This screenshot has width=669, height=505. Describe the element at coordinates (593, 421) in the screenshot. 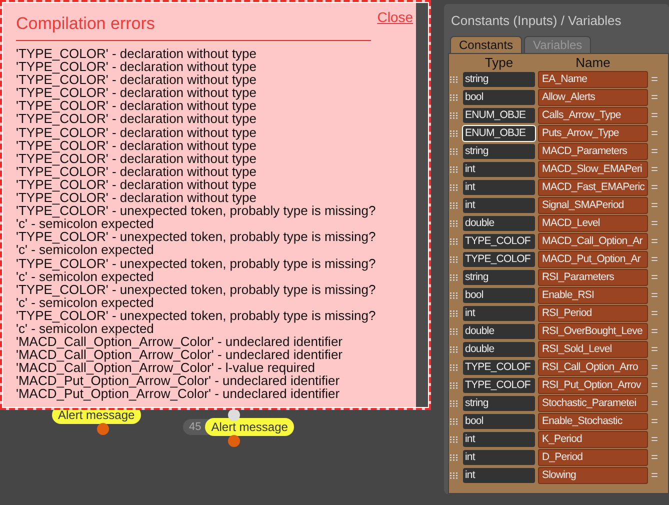

I see `name-field: Enable_Stochastic` at that location.